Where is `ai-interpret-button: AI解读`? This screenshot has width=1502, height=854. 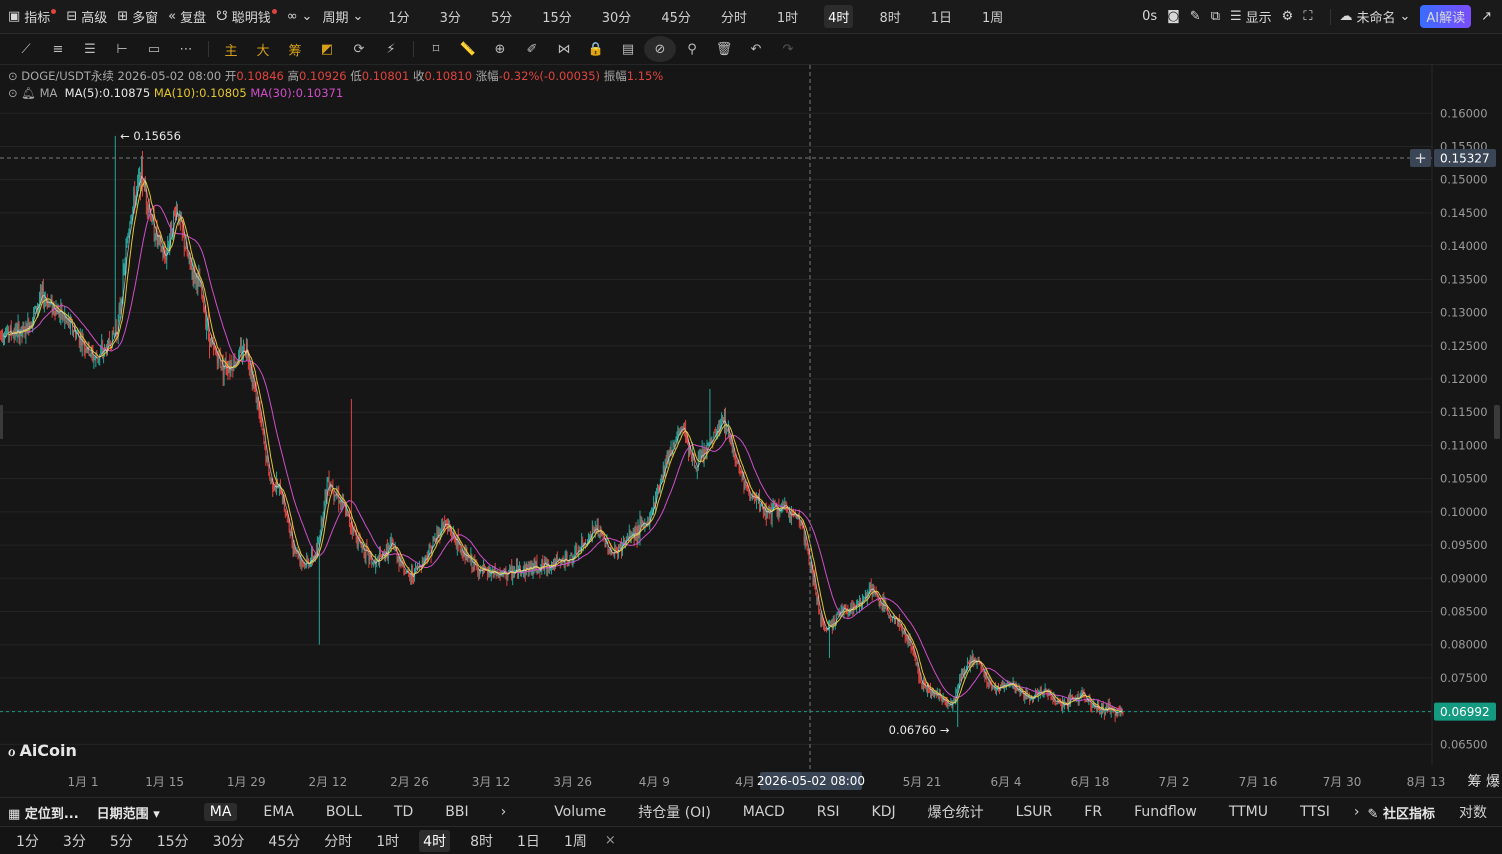
ai-interpret-button: AI解读 is located at coordinates (1446, 16).